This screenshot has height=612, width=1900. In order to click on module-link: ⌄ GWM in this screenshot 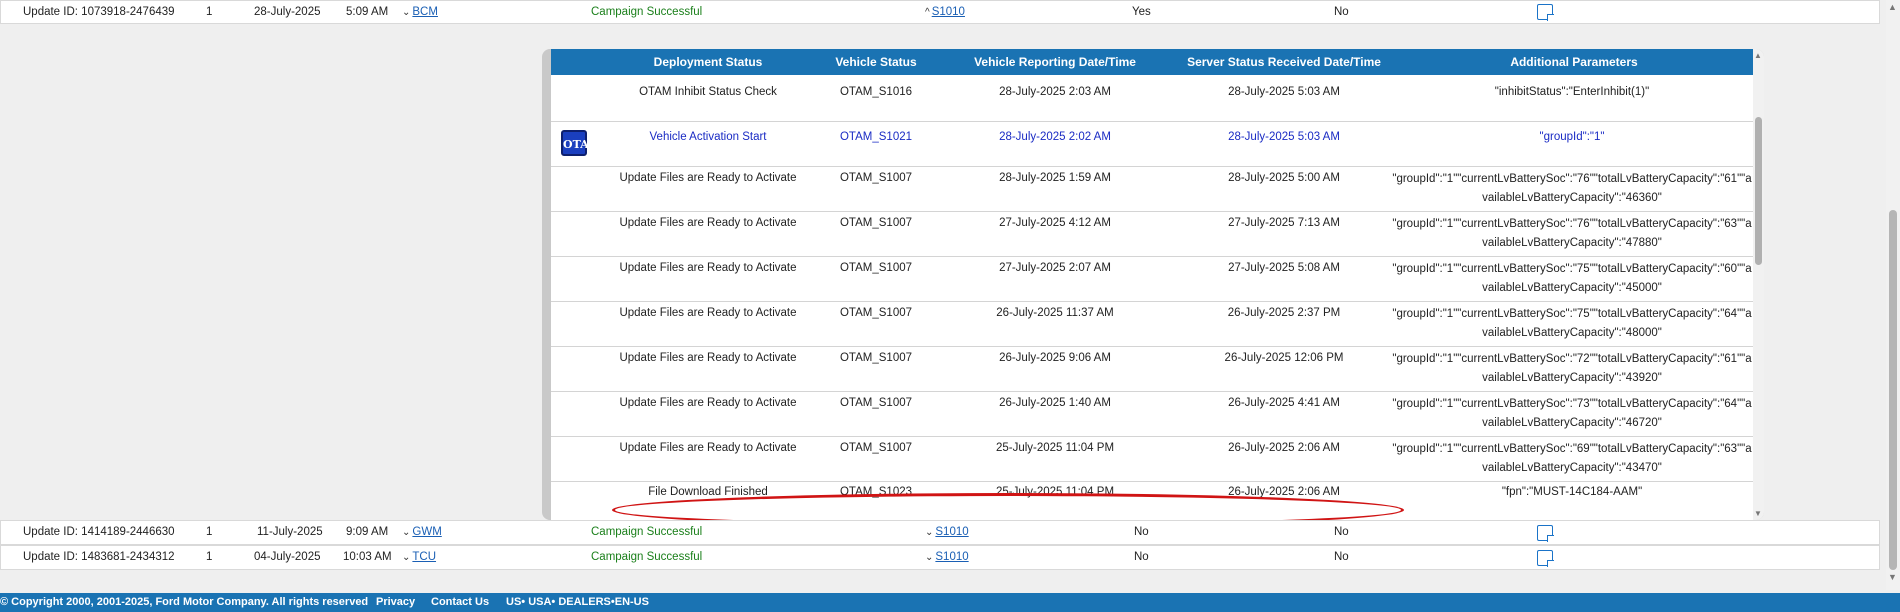, I will do `click(422, 532)`.